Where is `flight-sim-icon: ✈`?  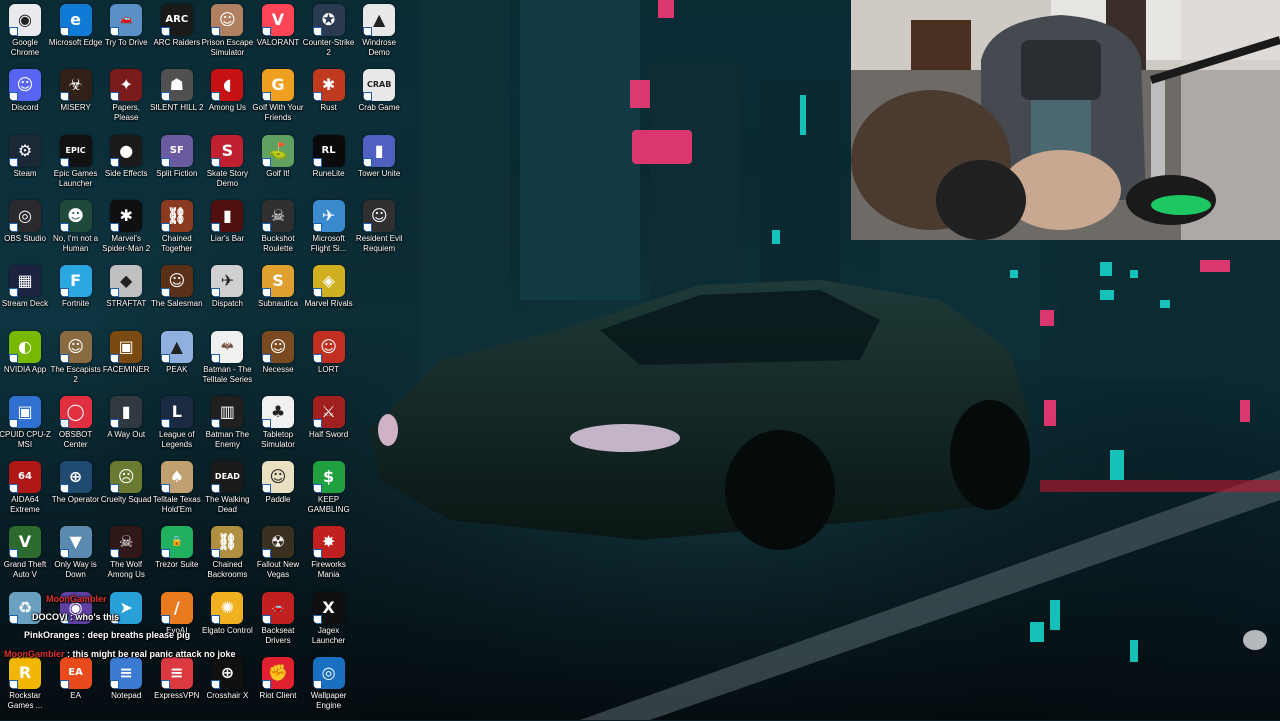 flight-sim-icon: ✈ is located at coordinates (328, 215).